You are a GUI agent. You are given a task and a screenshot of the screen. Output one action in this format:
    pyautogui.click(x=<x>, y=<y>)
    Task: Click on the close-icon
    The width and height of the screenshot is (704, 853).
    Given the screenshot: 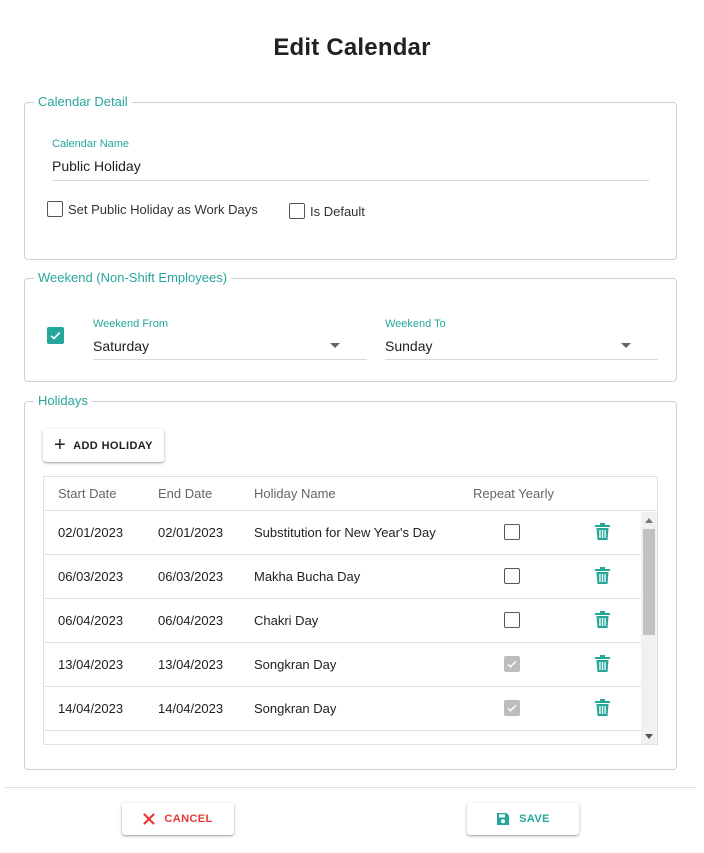 What is the action you would take?
    pyautogui.click(x=149, y=819)
    